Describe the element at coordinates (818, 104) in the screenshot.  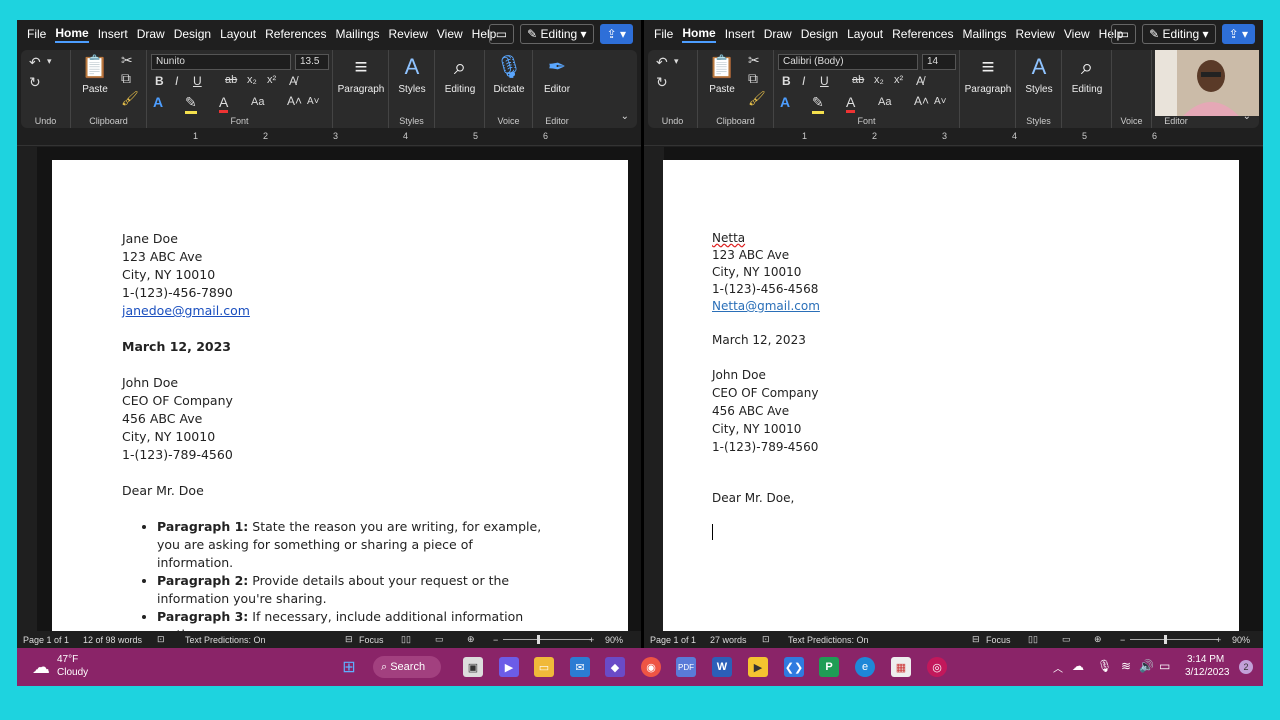
I see `highlight-icon: ✎` at that location.